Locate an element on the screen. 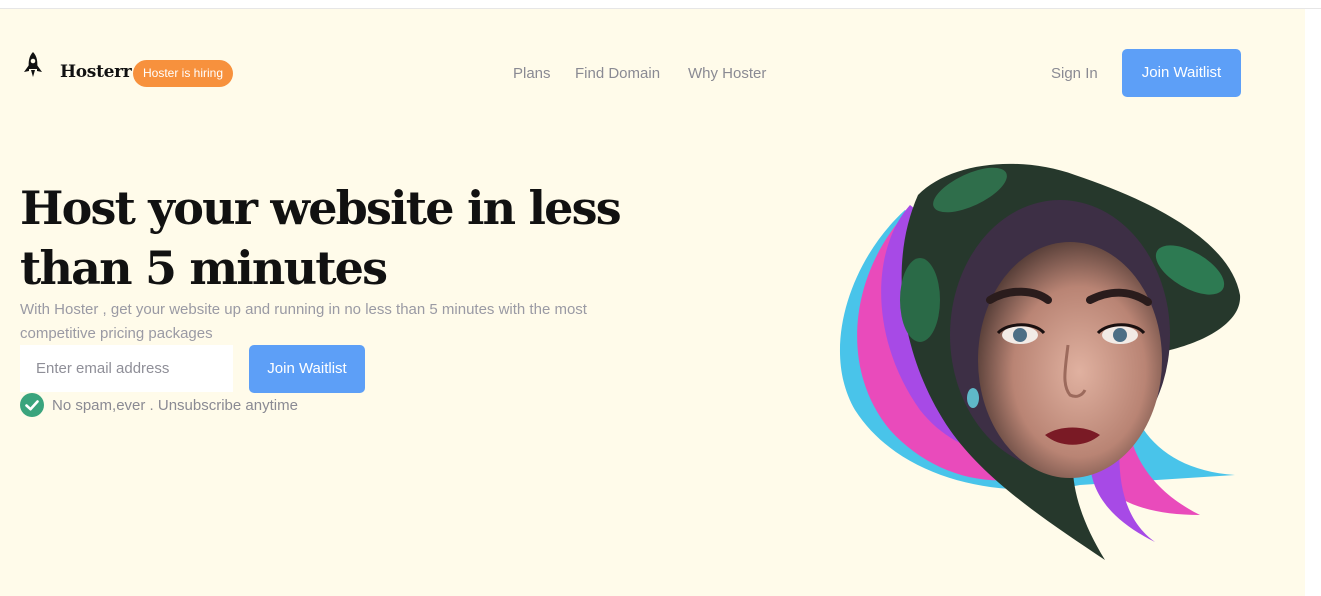 This screenshot has height=596, width=1321. nav-link-find-domain: Find Domain is located at coordinates (617, 73).